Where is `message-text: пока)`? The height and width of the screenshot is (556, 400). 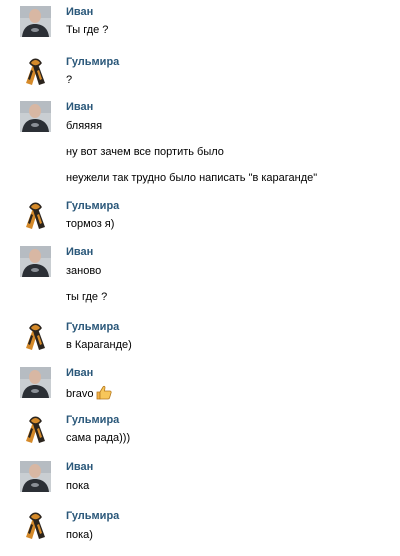
message-text: пока) is located at coordinates (79, 535).